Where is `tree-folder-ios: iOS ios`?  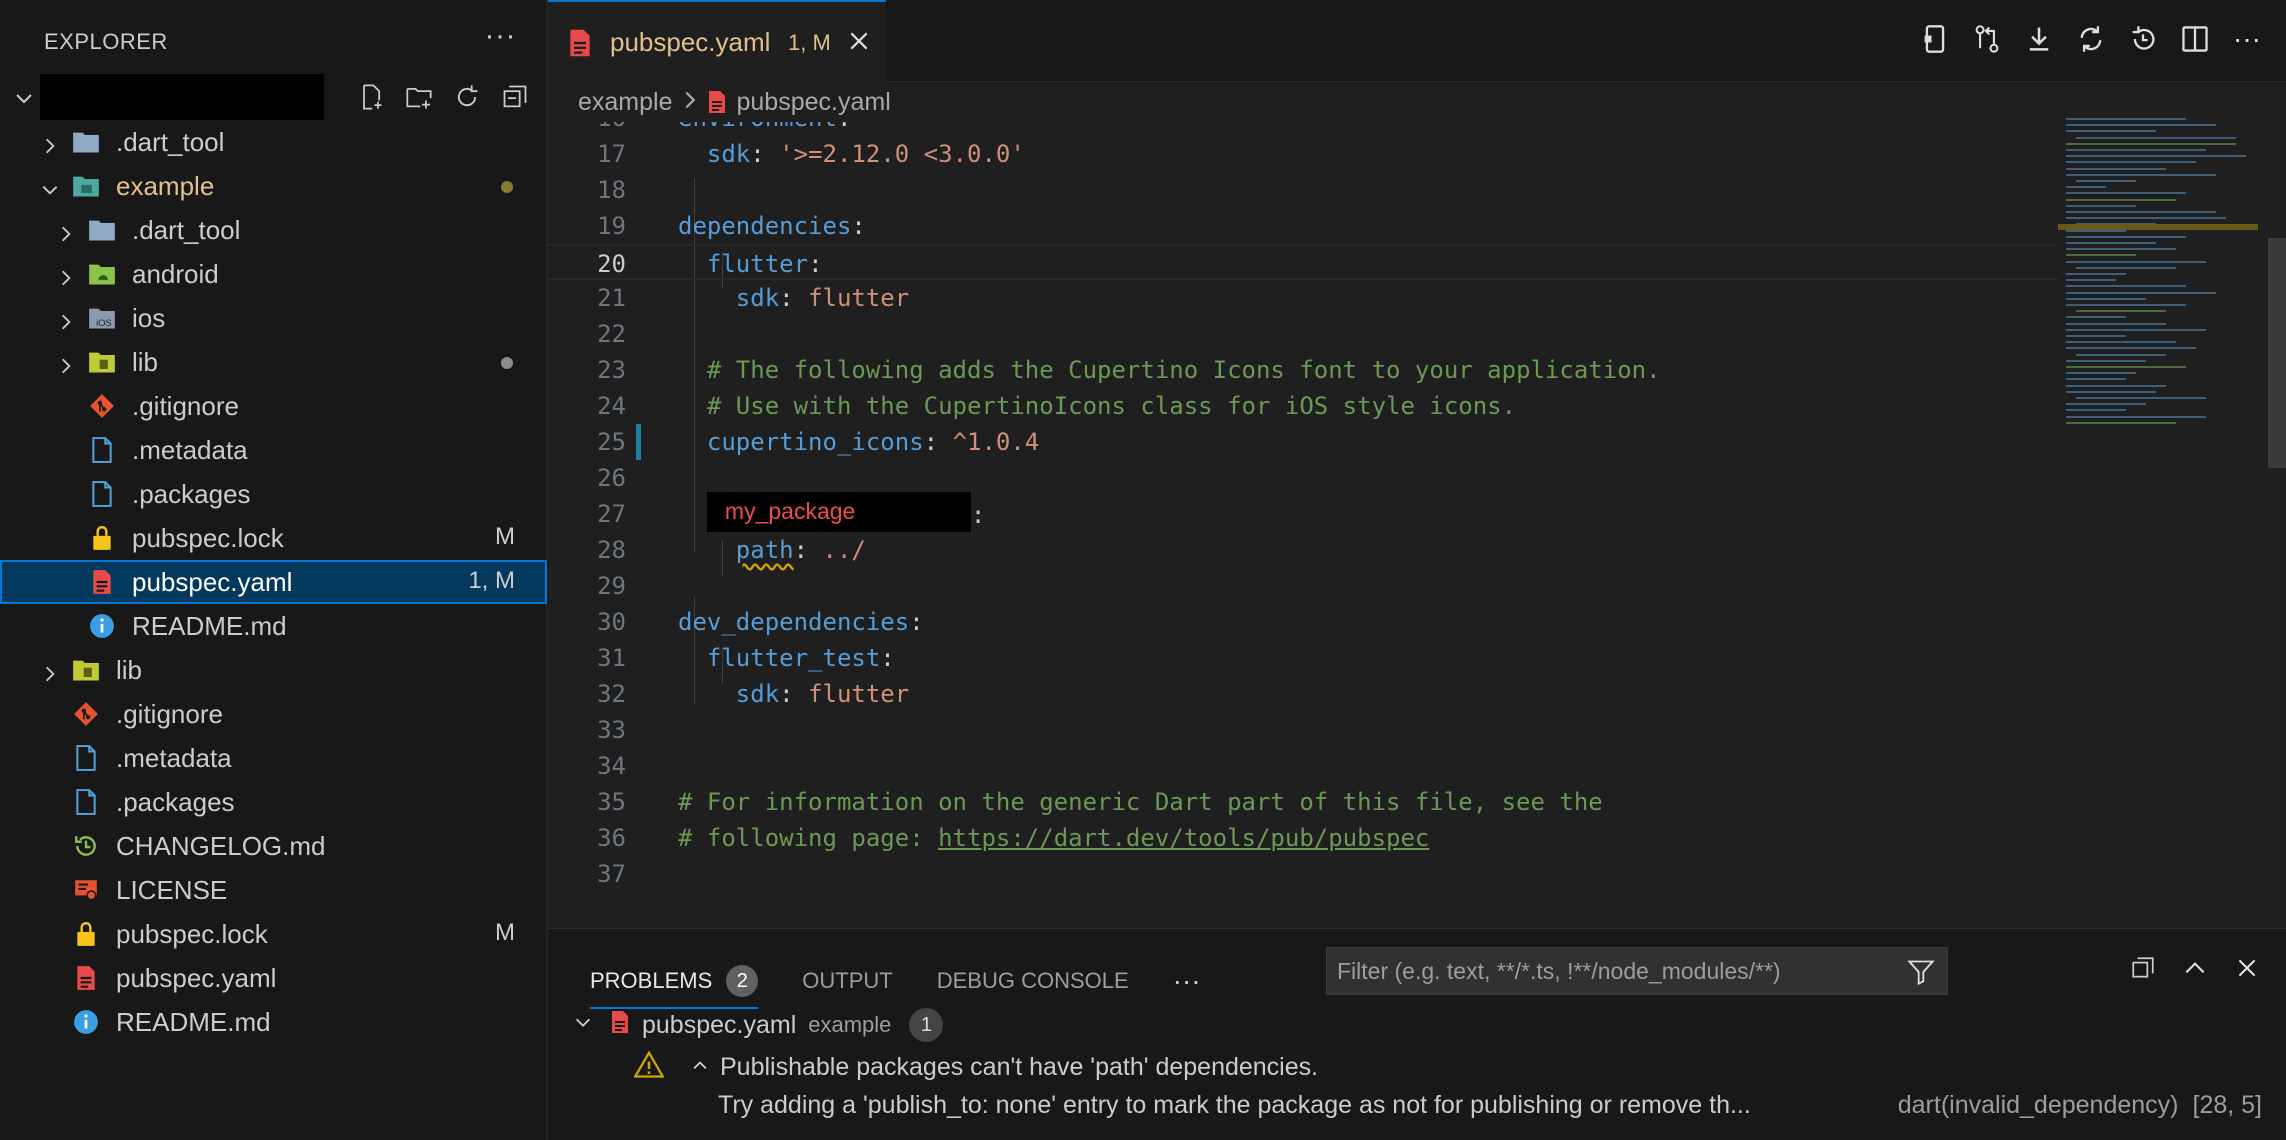 tree-folder-ios: iOS ios is located at coordinates (273, 318).